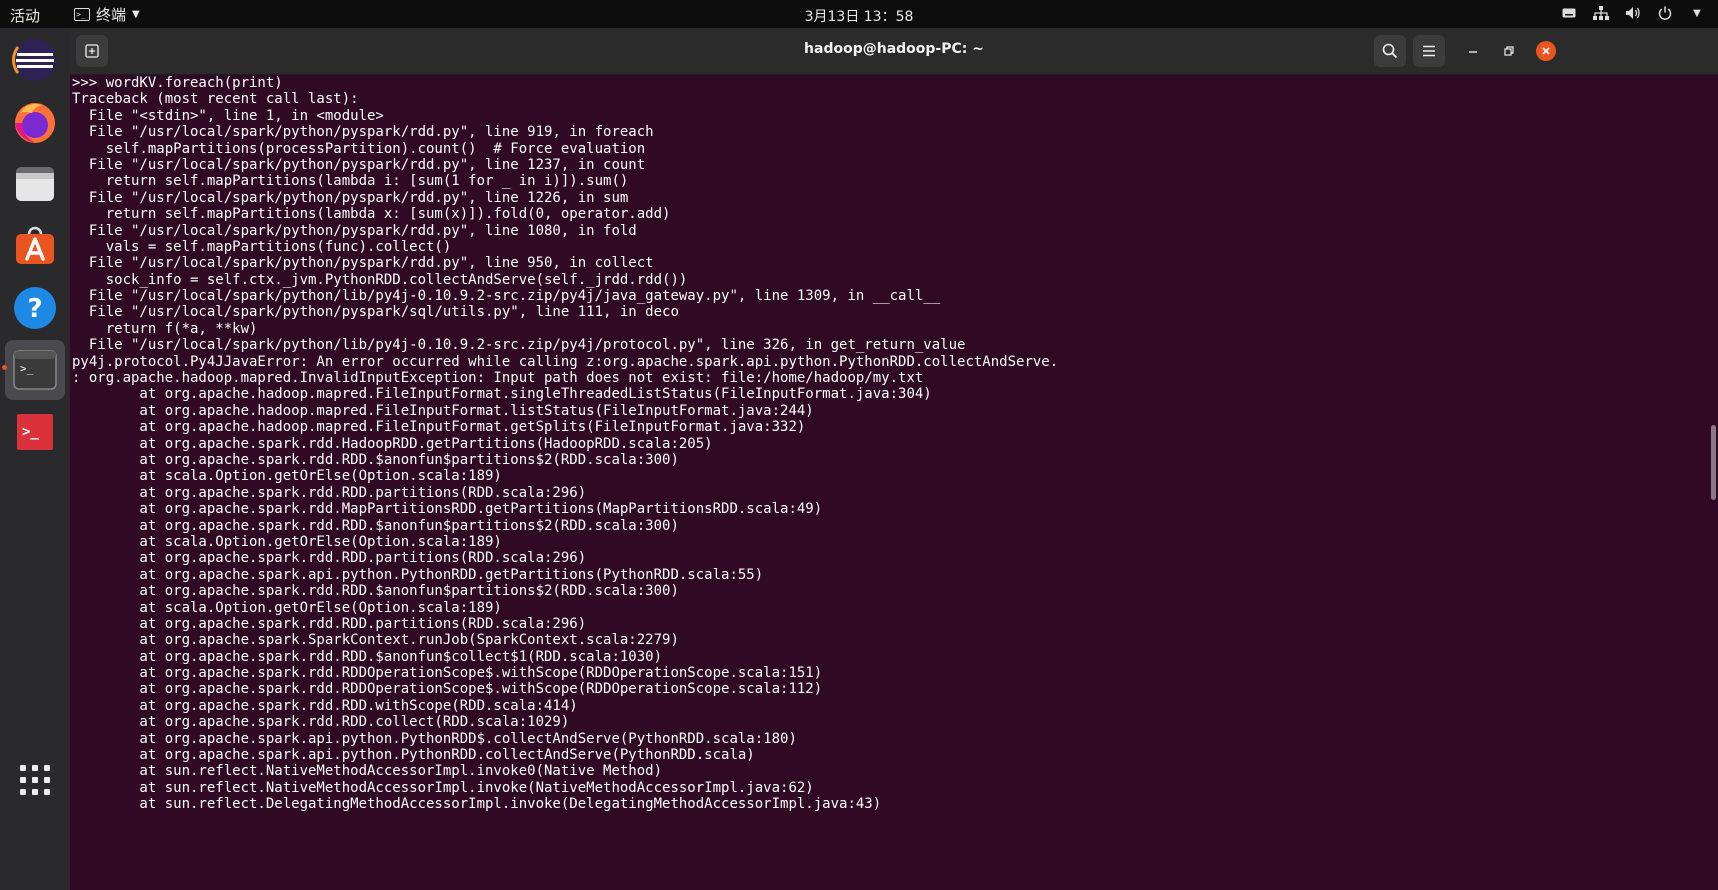 This screenshot has width=1718, height=890. I want to click on dock-item-remote: >_, so click(35, 432).